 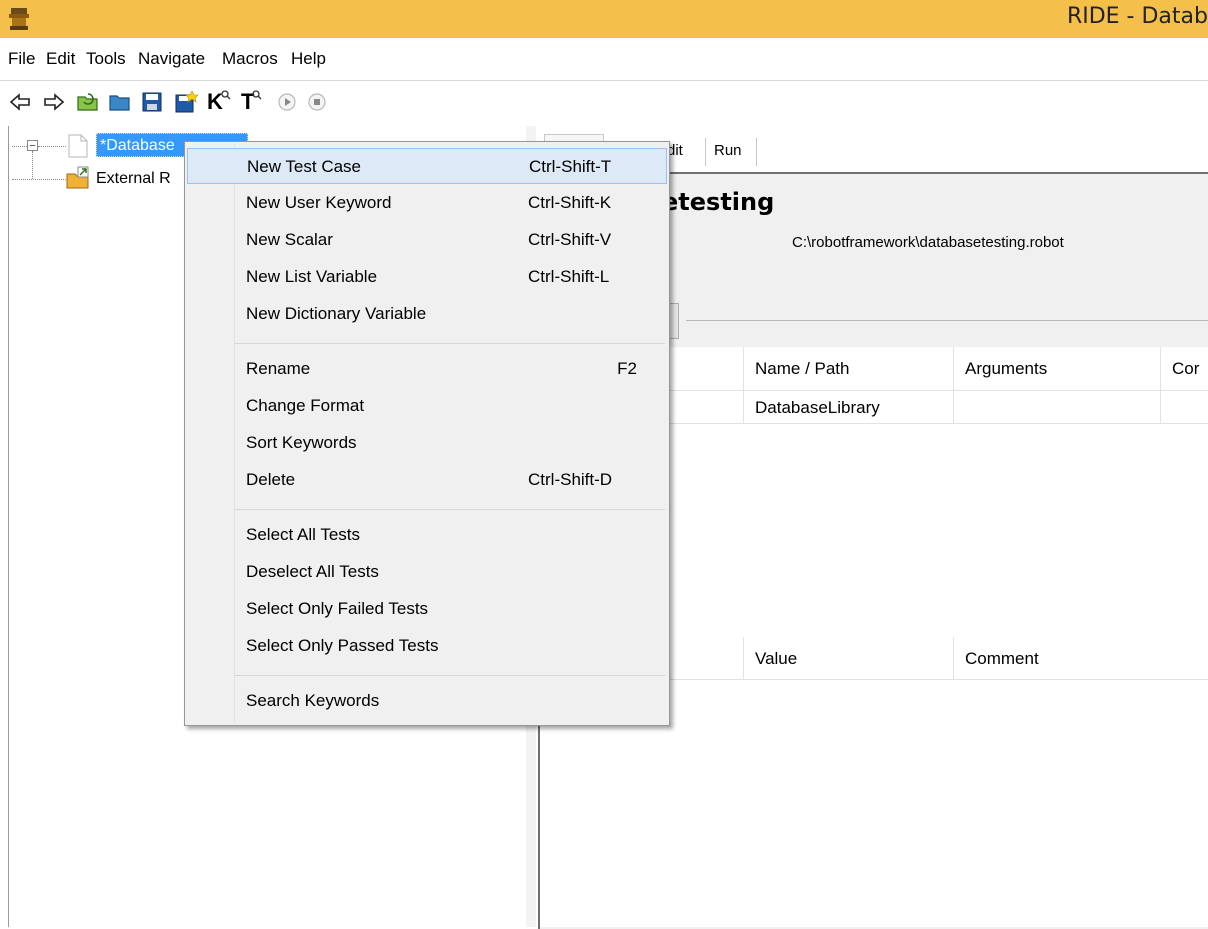 What do you see at coordinates (54, 102) in the screenshot?
I see `forward-arrow-icon` at bounding box center [54, 102].